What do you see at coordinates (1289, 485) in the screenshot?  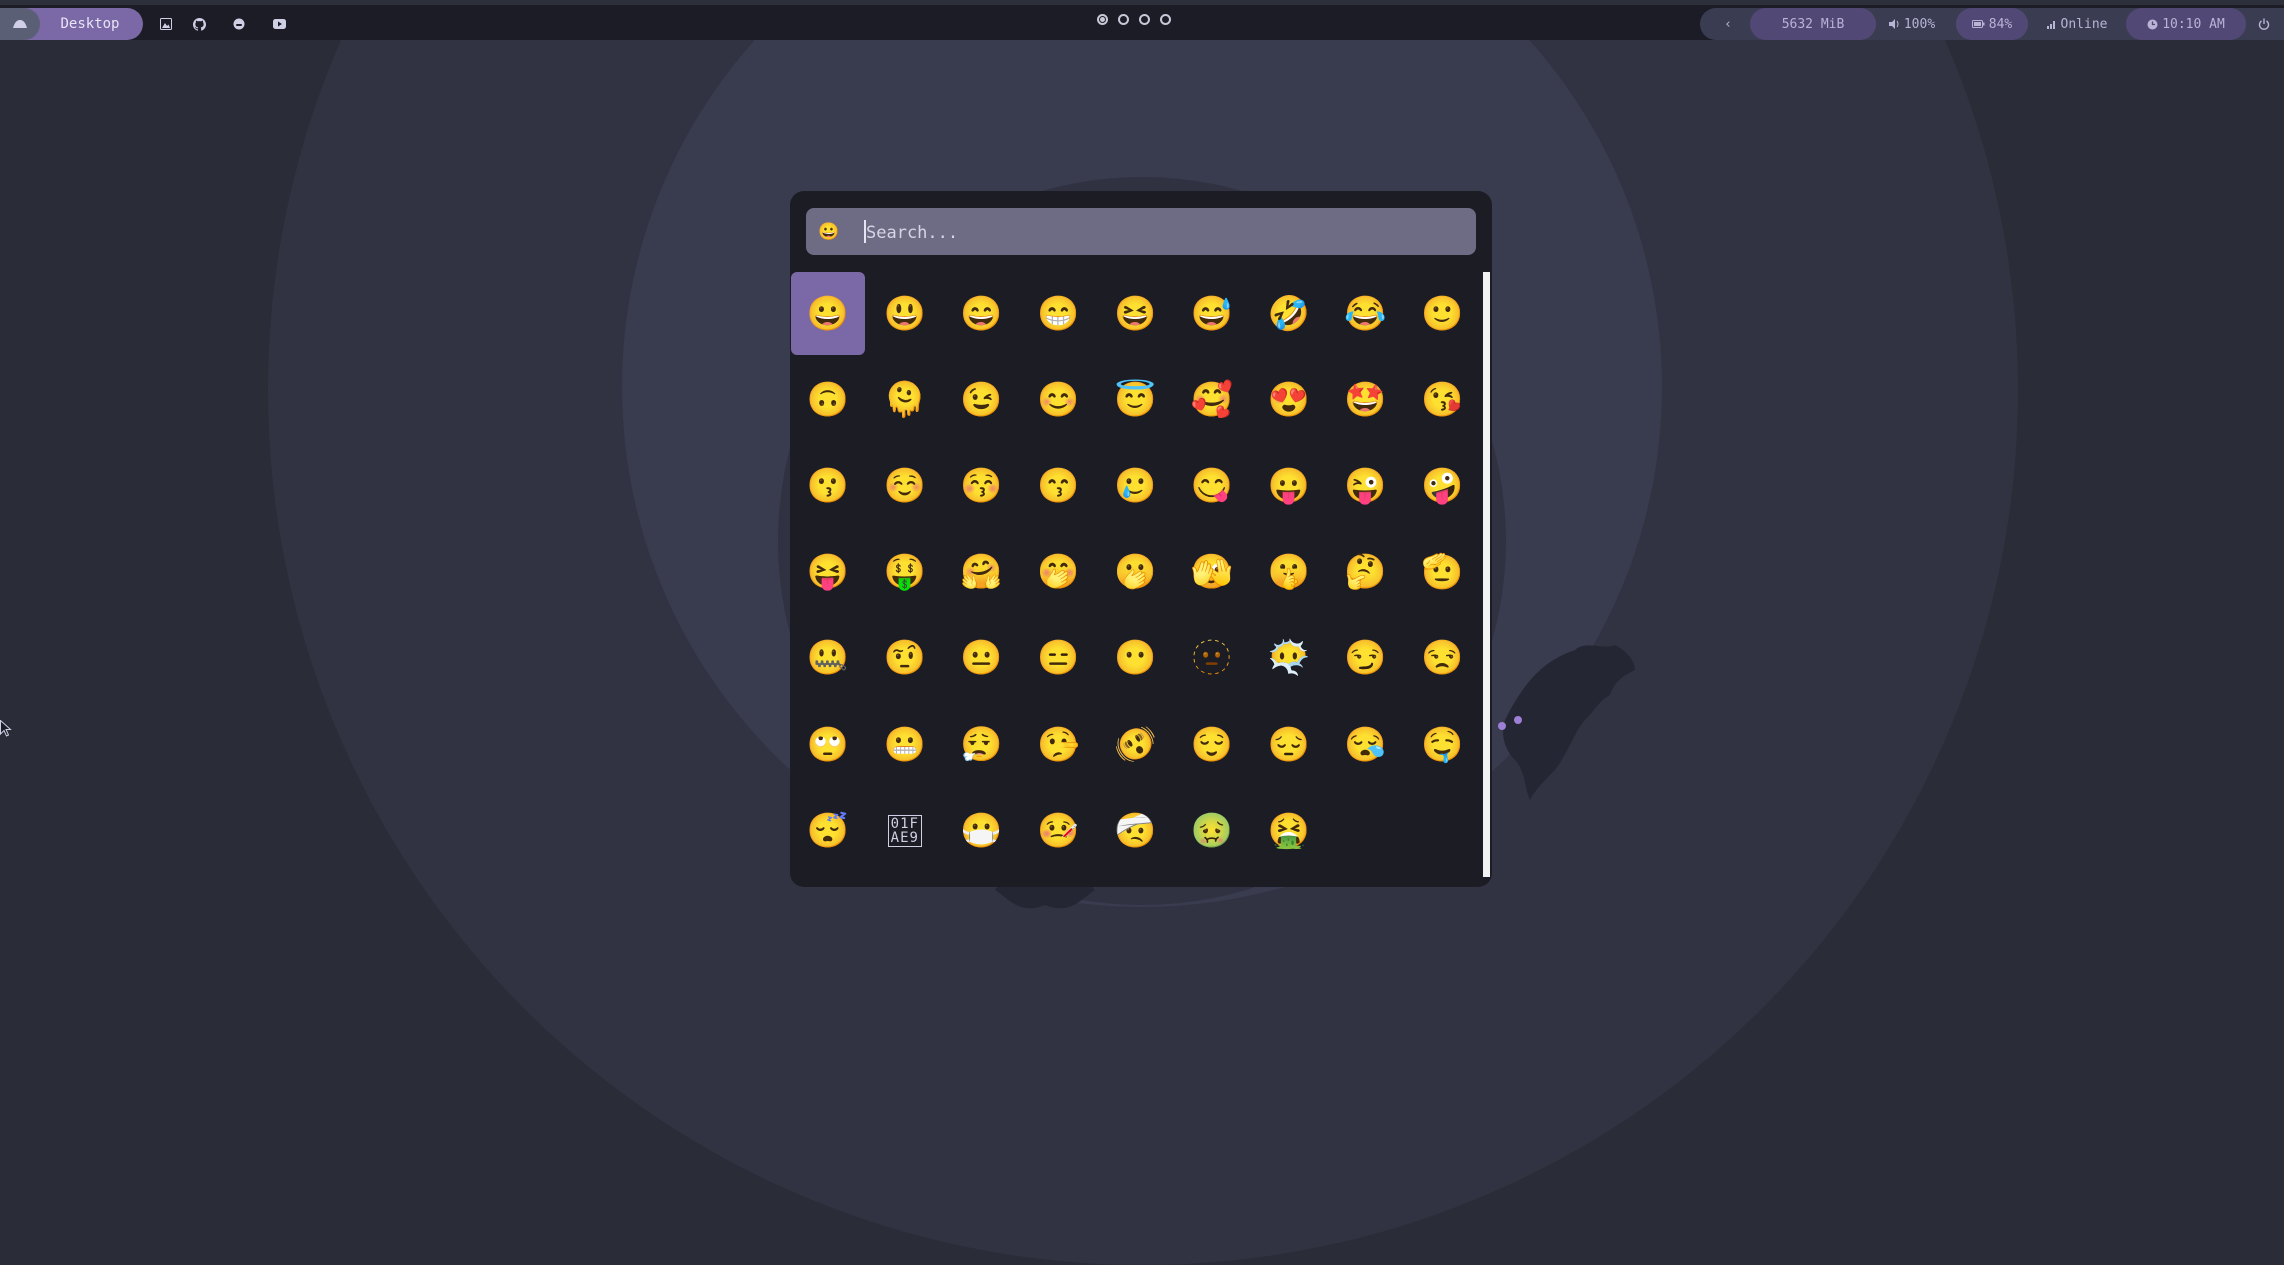 I see `emoji-cell: 😛` at bounding box center [1289, 485].